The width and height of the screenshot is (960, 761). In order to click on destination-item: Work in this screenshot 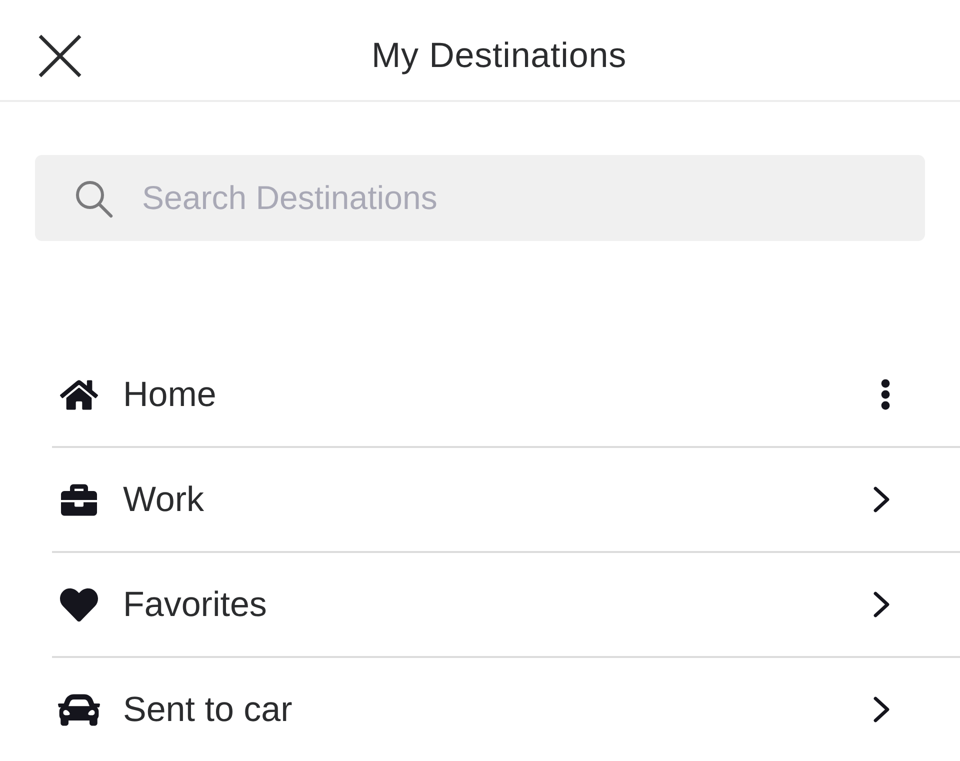, I will do `click(506, 500)`.